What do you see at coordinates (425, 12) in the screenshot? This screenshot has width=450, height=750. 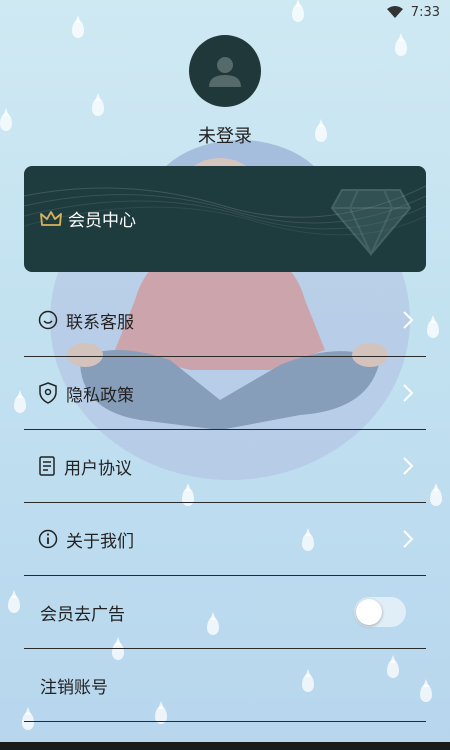 I see `status-time: 7:33` at bounding box center [425, 12].